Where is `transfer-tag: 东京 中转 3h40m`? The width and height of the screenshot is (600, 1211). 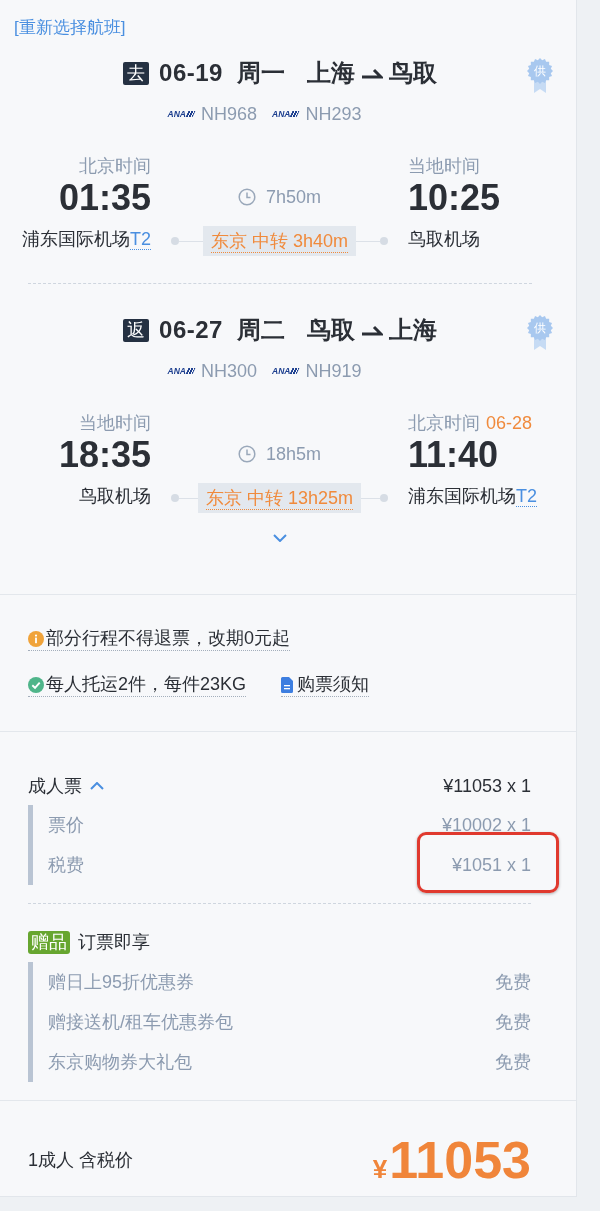 transfer-tag: 东京 中转 3h40m is located at coordinates (280, 241).